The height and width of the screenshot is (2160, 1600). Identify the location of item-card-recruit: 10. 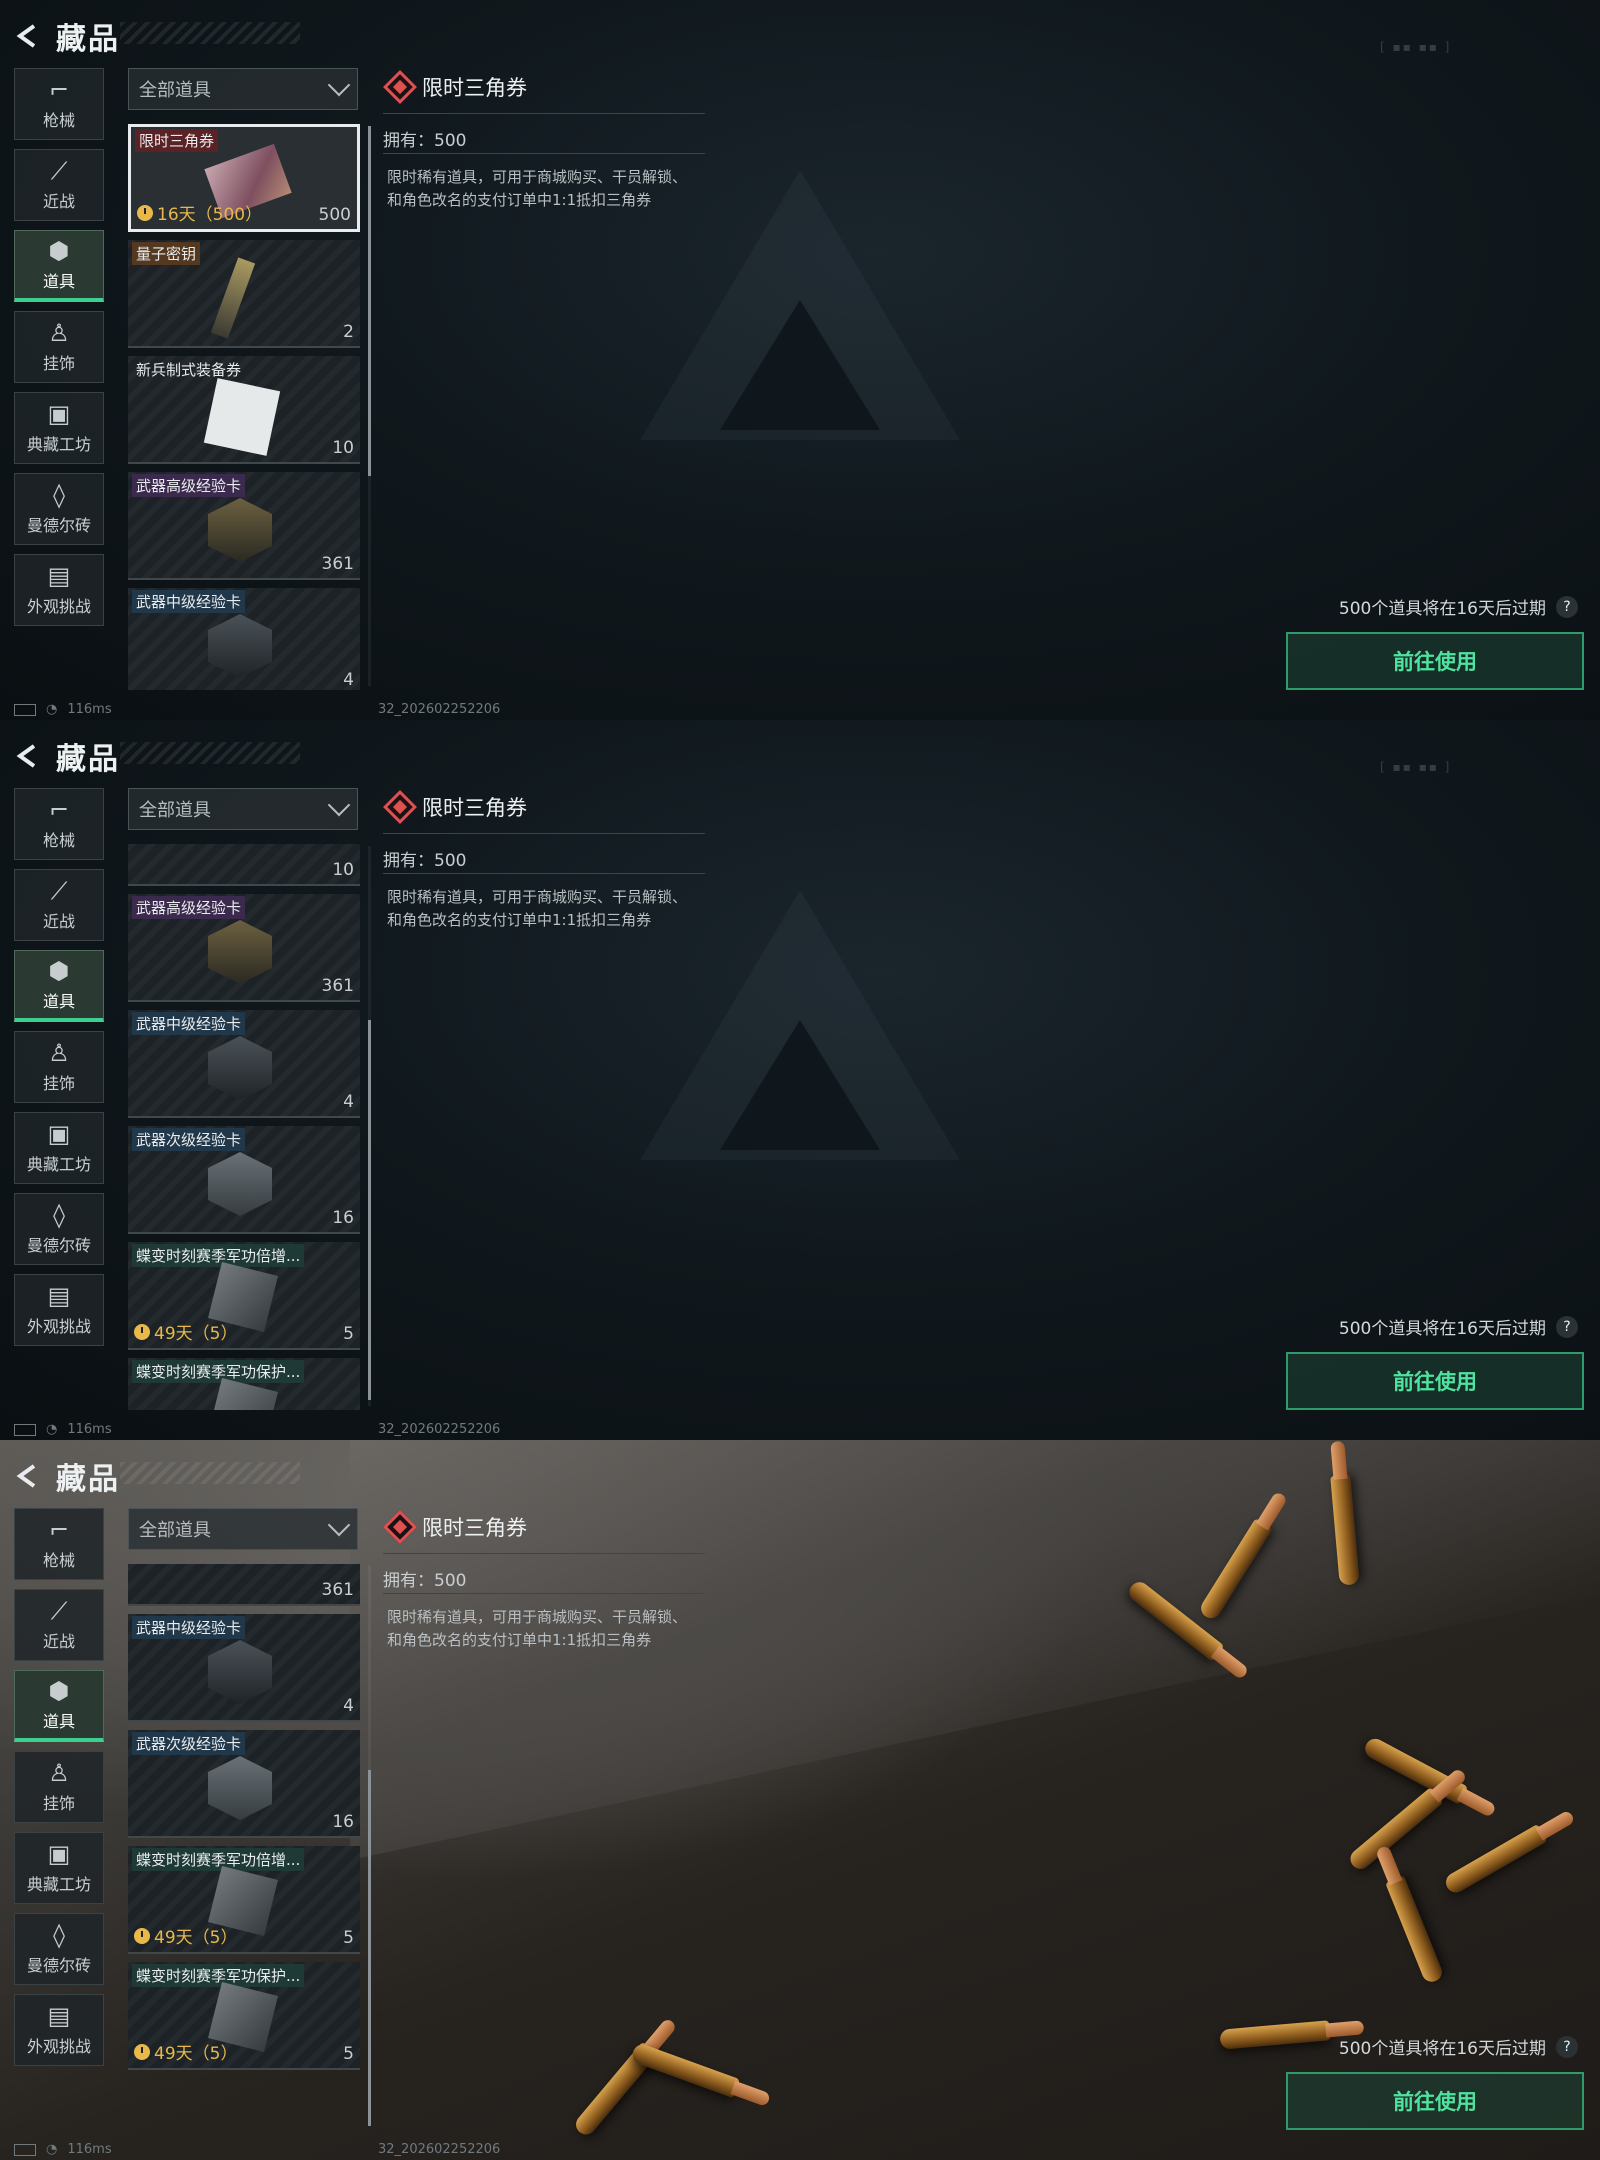
(244, 865).